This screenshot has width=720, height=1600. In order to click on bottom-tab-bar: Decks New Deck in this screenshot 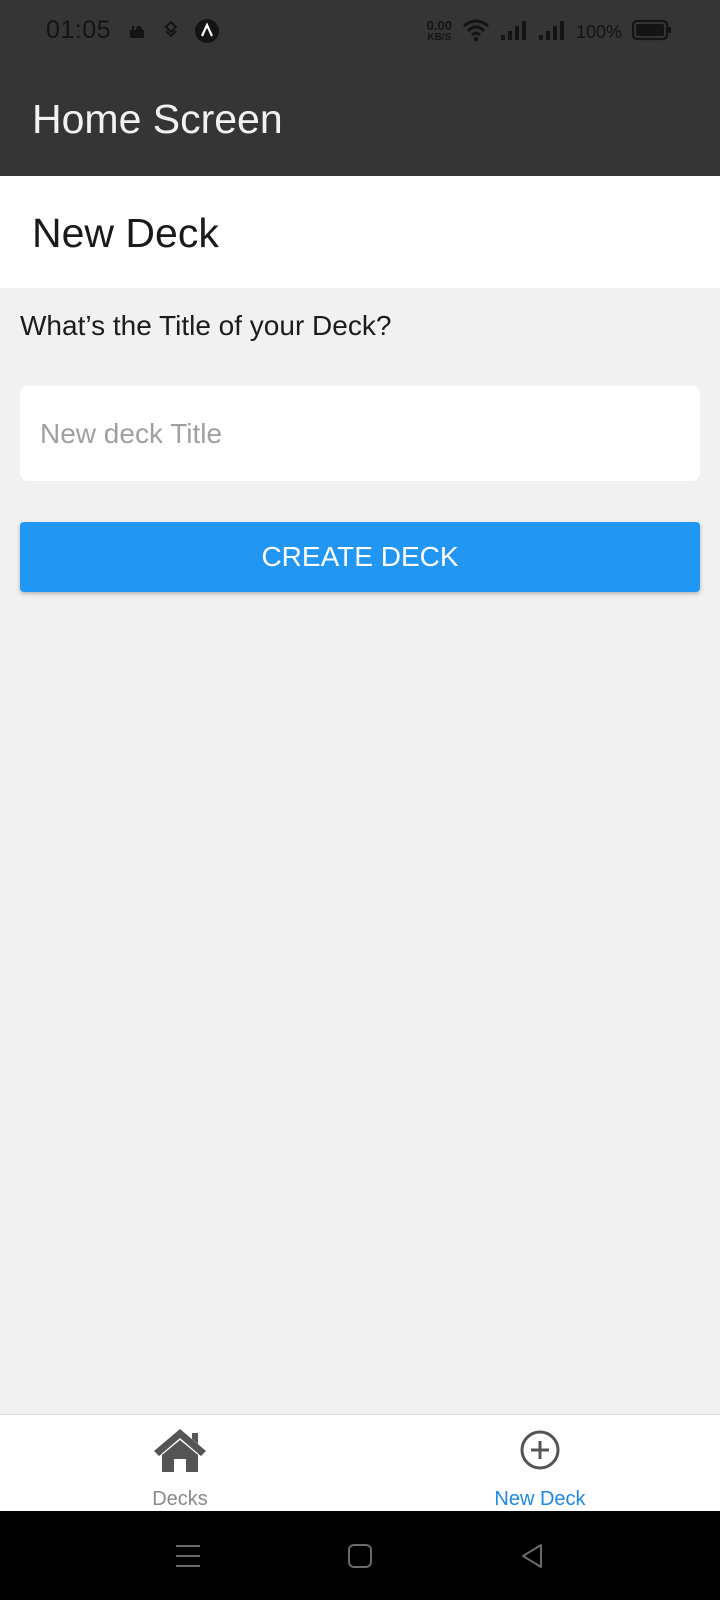, I will do `click(360, 1462)`.